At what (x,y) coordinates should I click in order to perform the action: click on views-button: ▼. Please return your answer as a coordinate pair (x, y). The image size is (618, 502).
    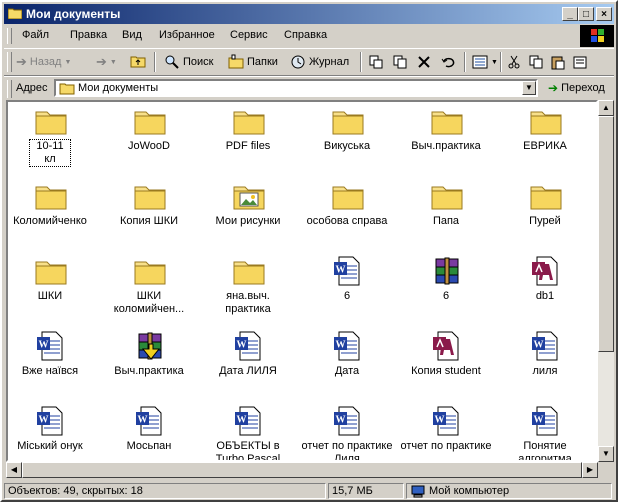
    Looking at the image, I should click on (485, 62).